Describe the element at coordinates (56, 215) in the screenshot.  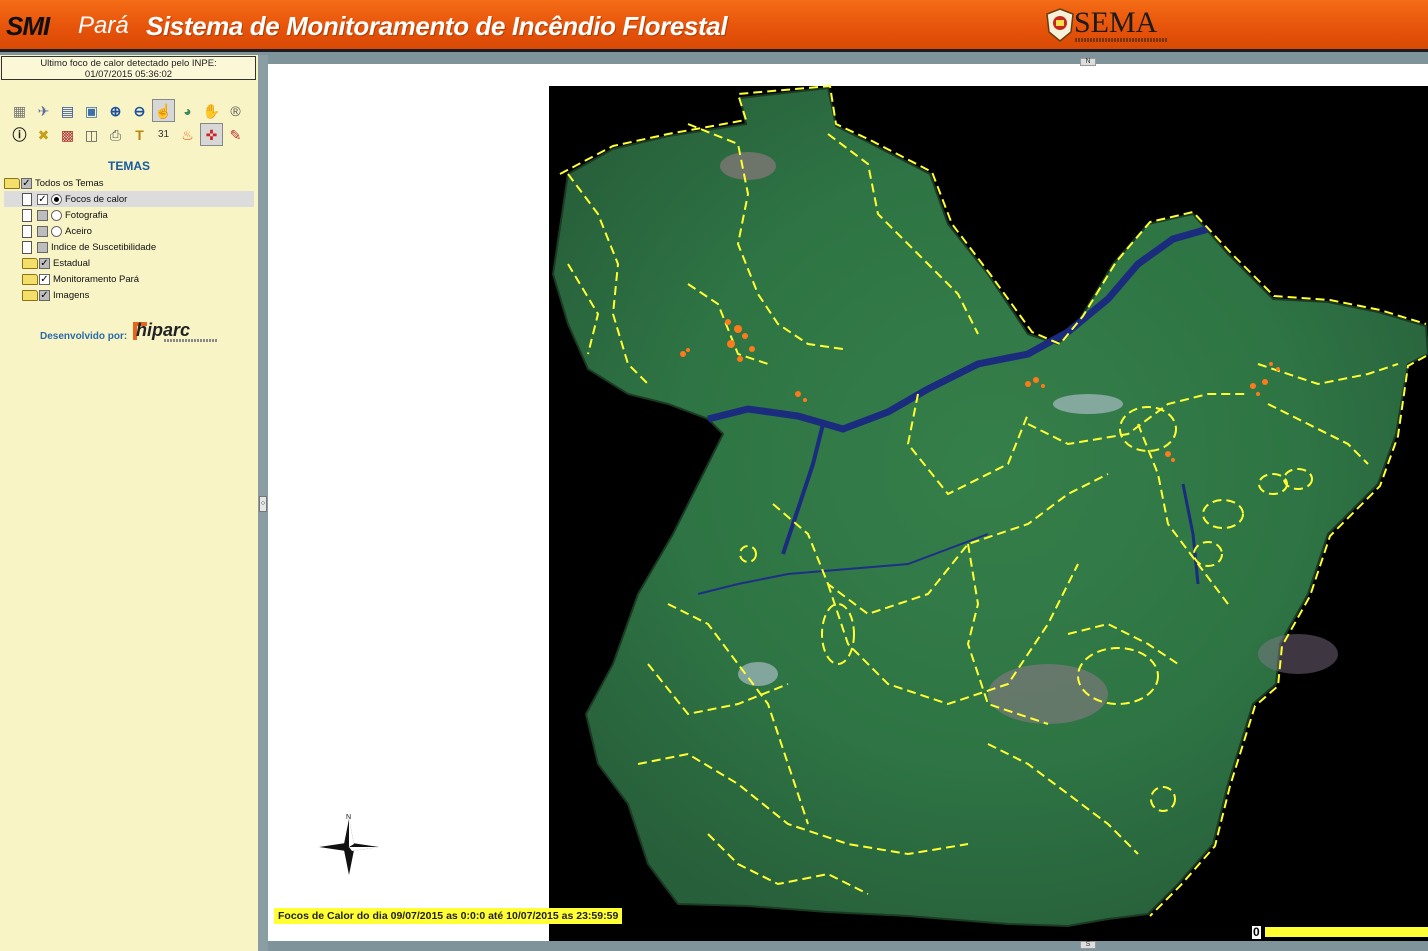
I see `radio-fotografia` at that location.